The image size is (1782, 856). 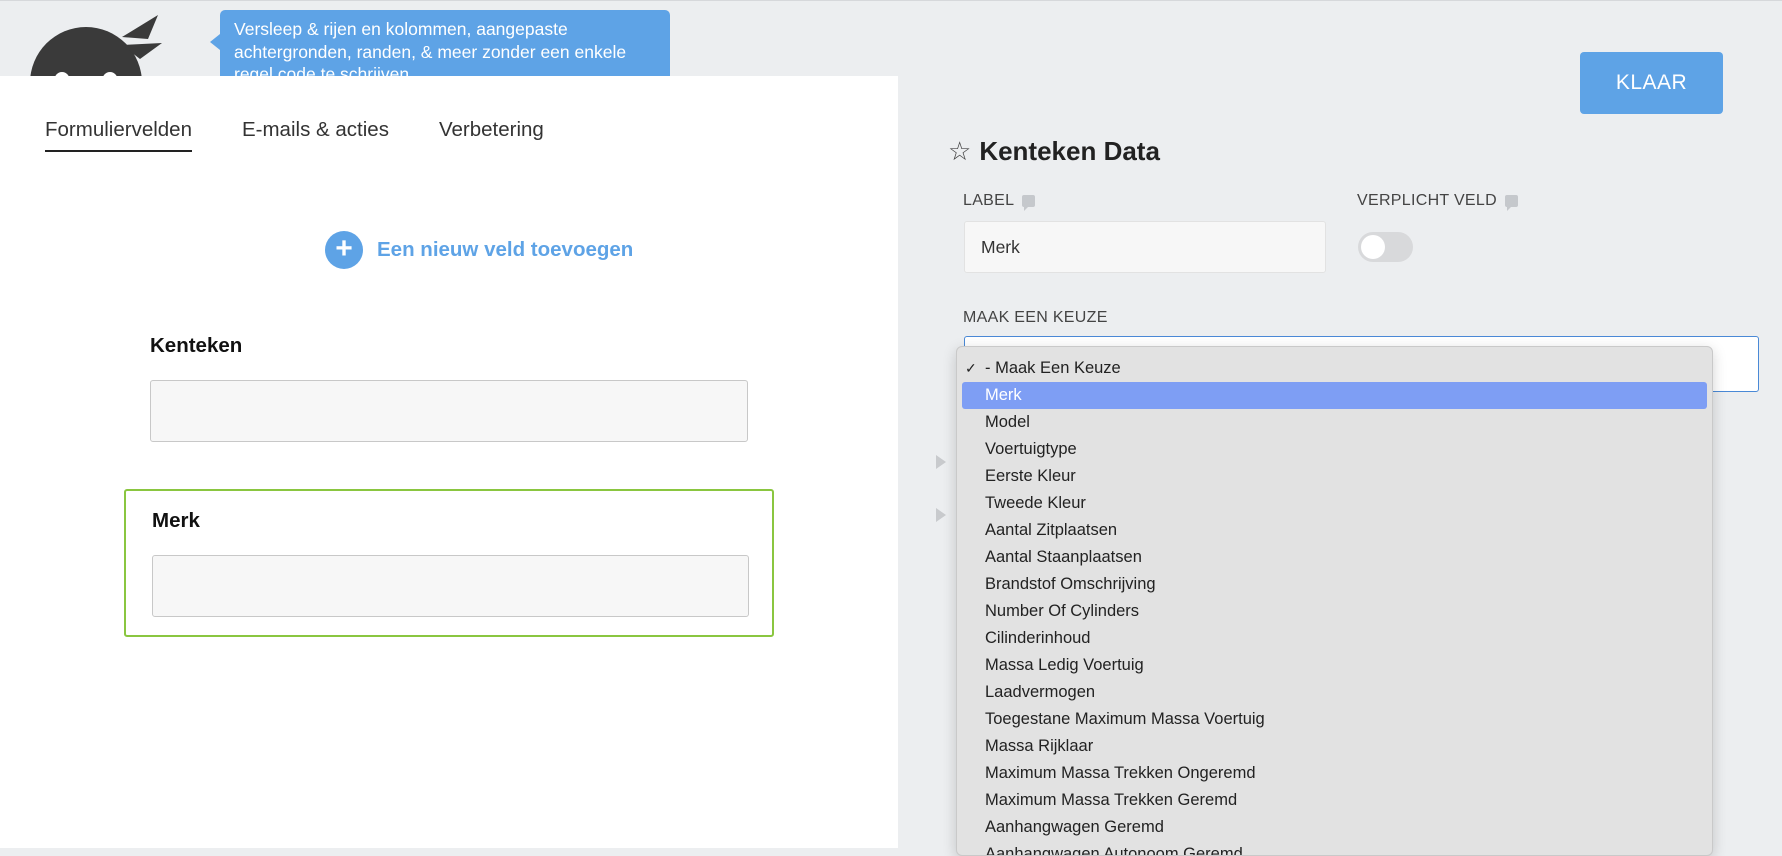 I want to click on dropdown-option-label: Cilinderinhoud, so click(x=1038, y=638).